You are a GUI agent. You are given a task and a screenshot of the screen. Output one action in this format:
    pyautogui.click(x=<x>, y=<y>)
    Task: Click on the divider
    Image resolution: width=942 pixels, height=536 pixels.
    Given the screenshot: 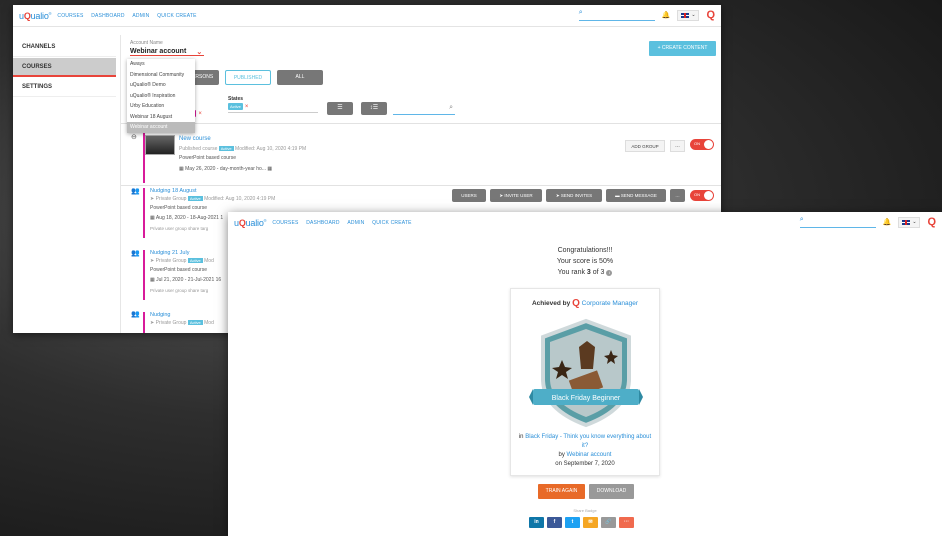 What is the action you would take?
    pyautogui.click(x=421, y=185)
    